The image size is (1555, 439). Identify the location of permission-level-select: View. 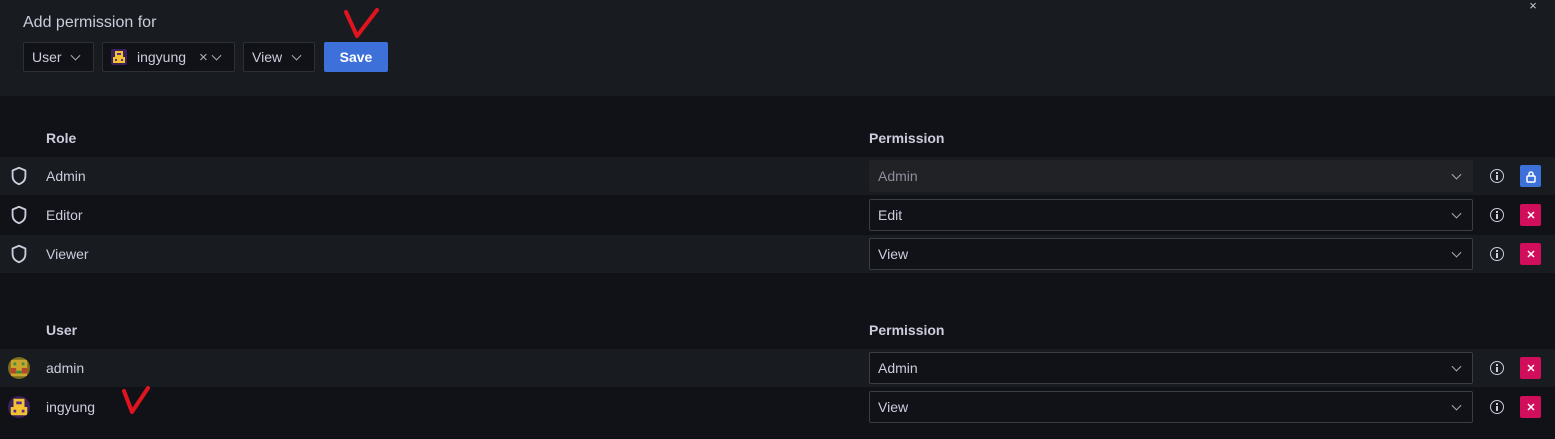
(279, 57).